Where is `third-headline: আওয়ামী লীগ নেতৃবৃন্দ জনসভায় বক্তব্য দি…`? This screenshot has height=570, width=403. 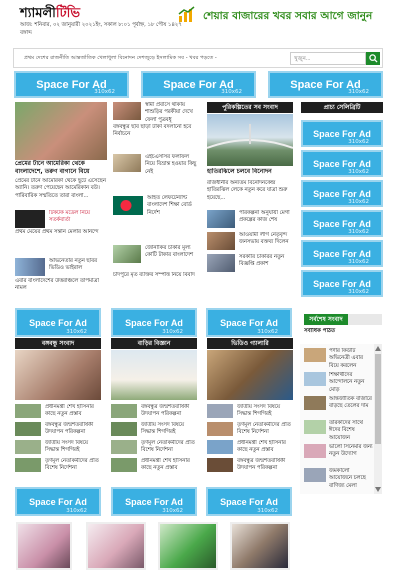
third-headline: আওয়ামী লীগ নেতৃবৃন্দ জনসভায় বক্তব্য দি… is located at coordinates (266, 242).